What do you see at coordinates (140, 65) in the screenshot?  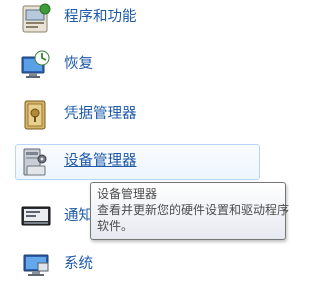 I see `item-recovery: 恢复` at bounding box center [140, 65].